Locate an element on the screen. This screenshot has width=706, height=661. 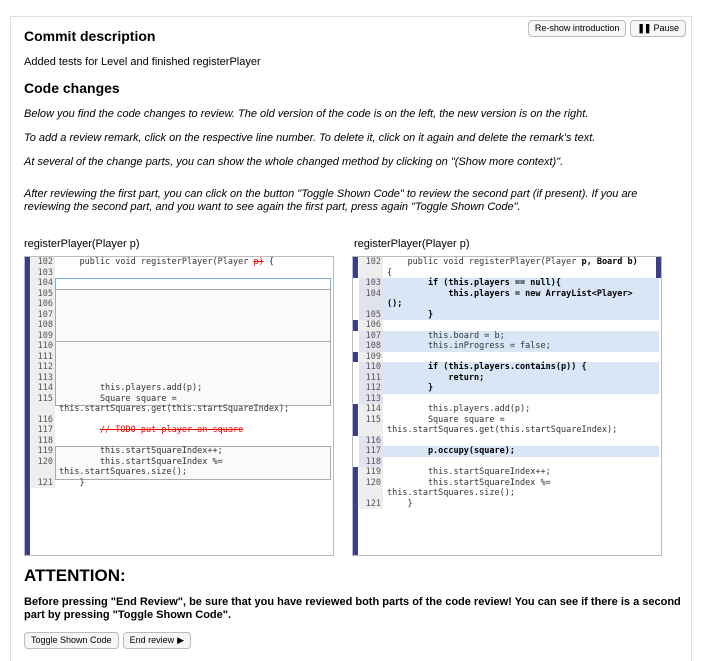
pause-button: ❚❚ Pause is located at coordinates (658, 28).